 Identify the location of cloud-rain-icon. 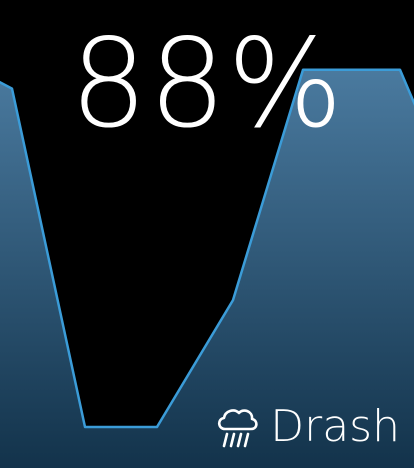
(238, 428).